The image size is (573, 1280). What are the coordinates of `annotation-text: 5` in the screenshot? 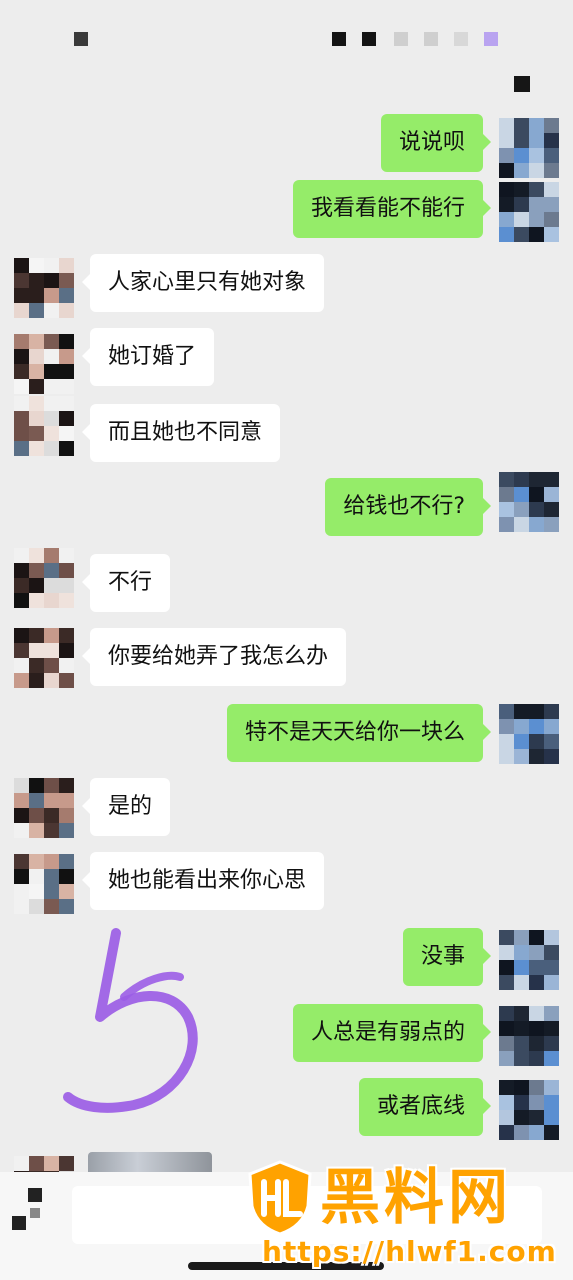 It's located at (143, 1032).